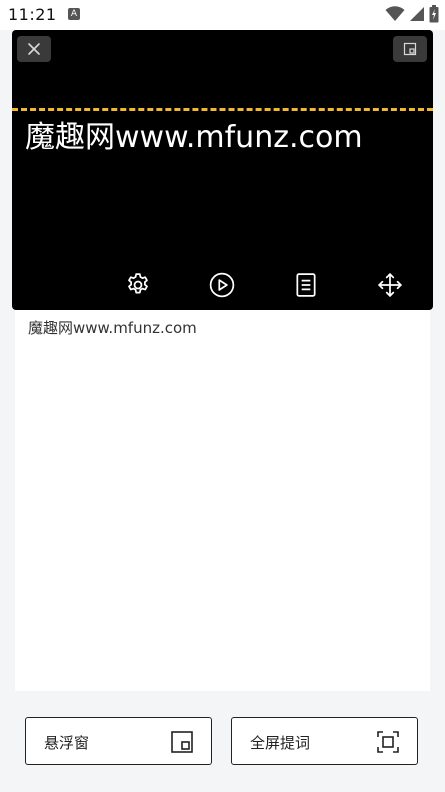 The width and height of the screenshot is (445, 792). I want to click on status-time: 11:21, so click(32, 14).